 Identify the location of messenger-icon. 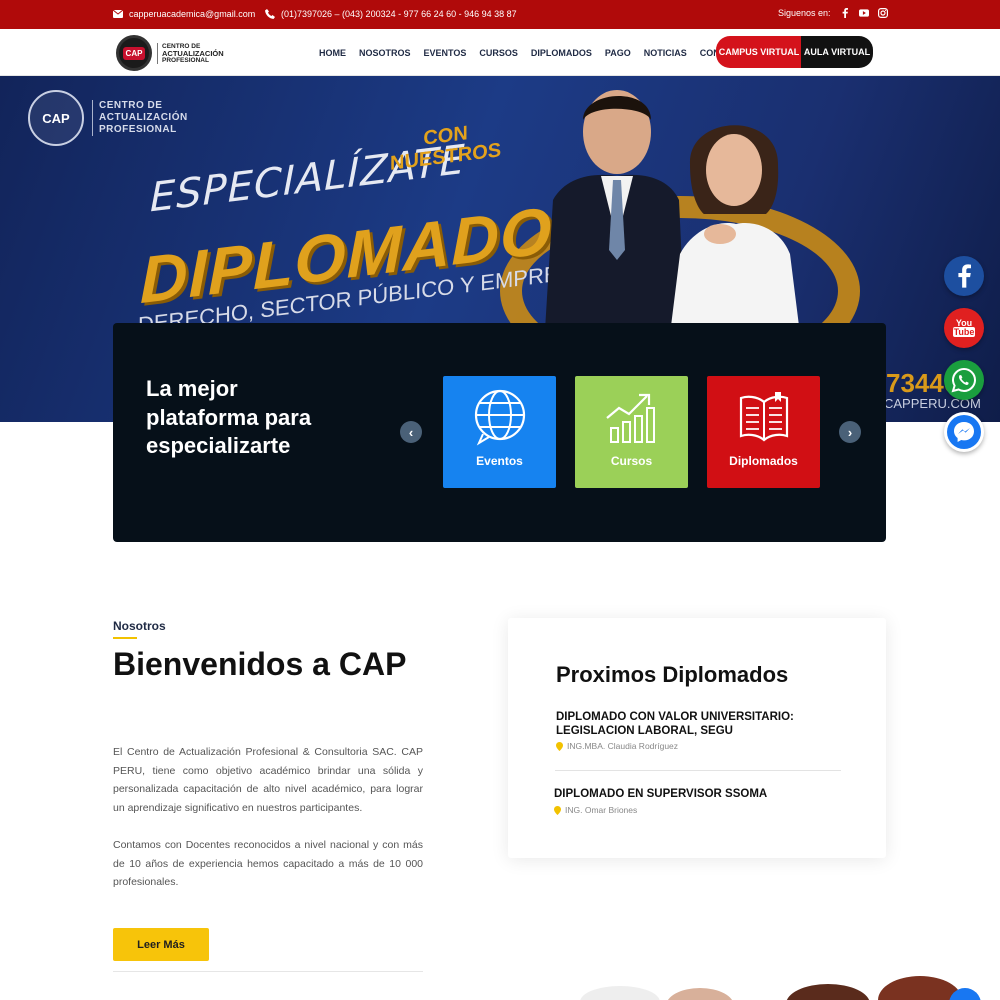
(964, 432).